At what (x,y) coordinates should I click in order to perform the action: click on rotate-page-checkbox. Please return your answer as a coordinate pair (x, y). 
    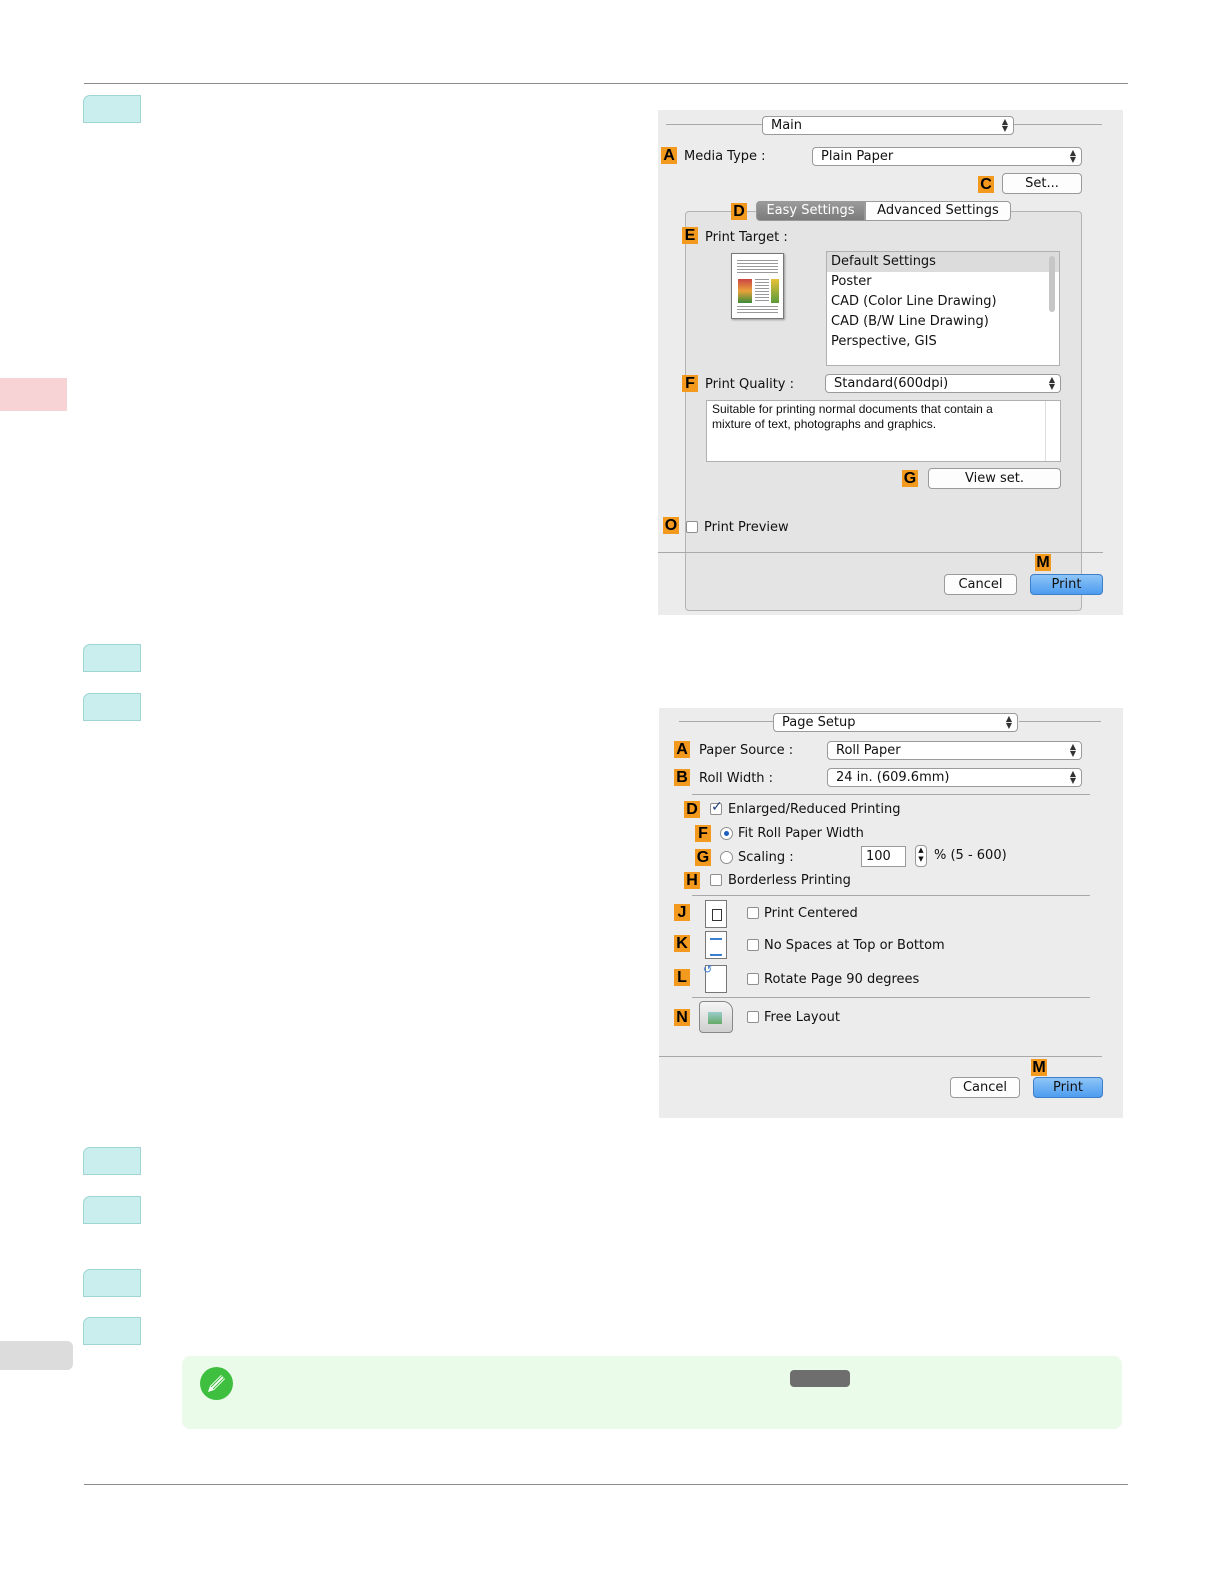
    Looking at the image, I should click on (753, 979).